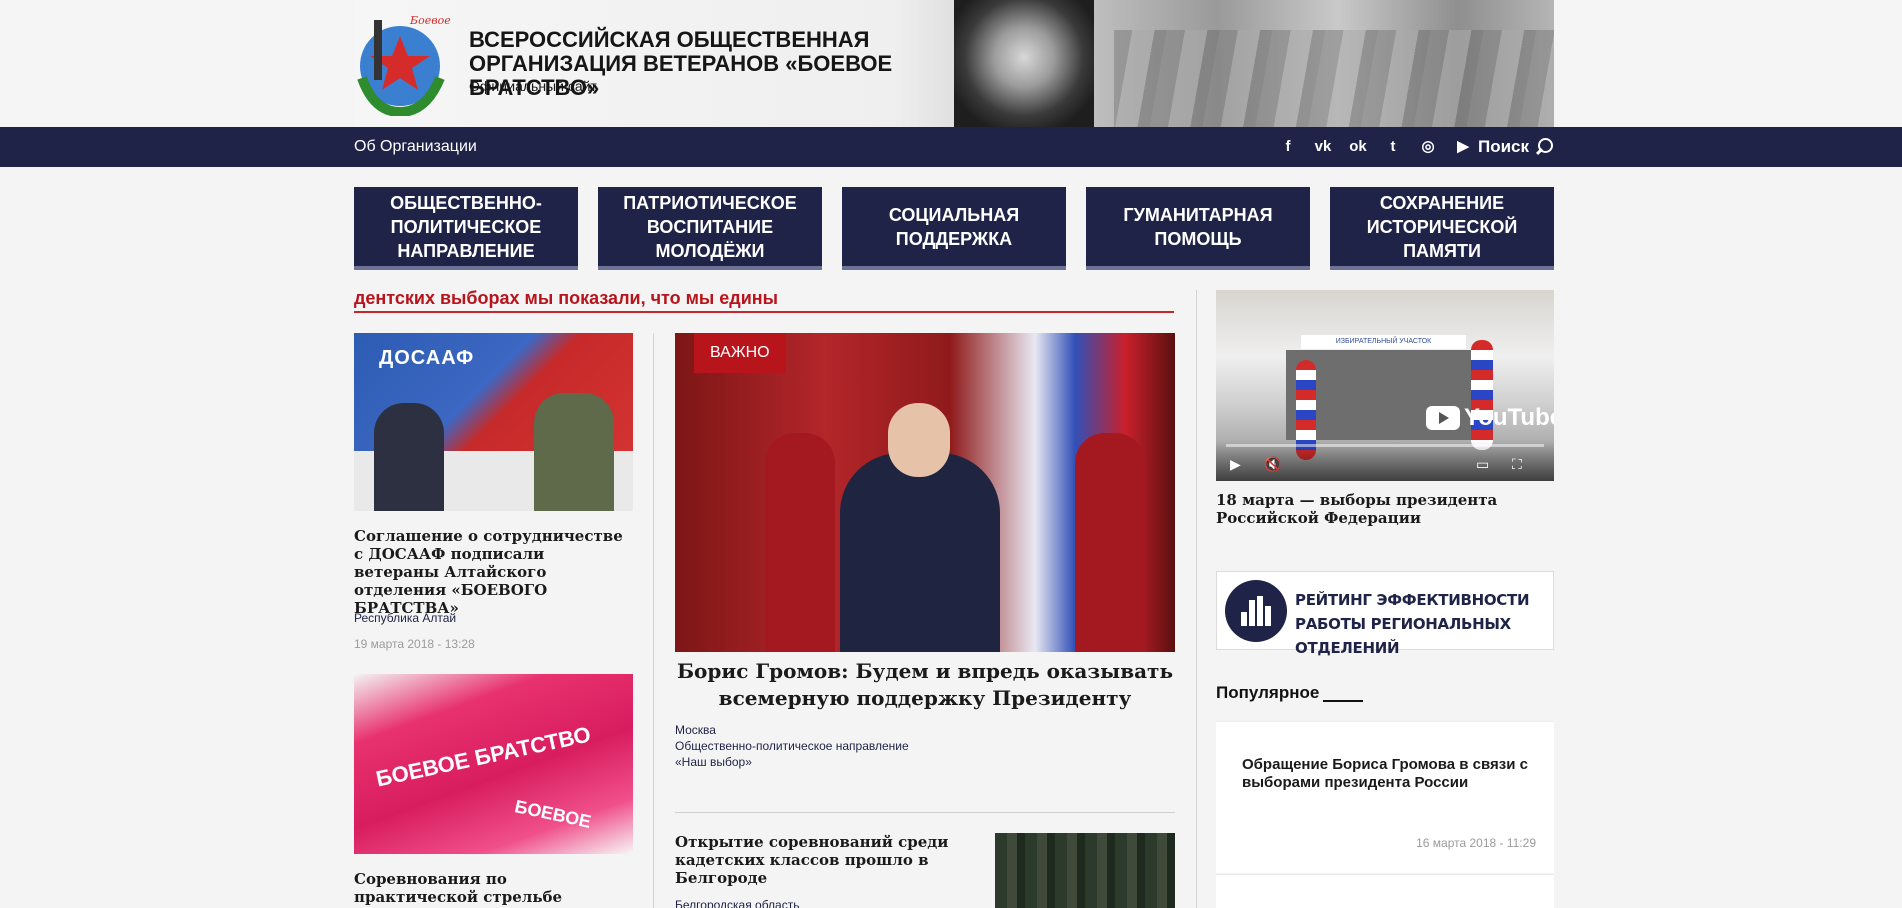  I want to click on search-label: Поиск, so click(1504, 146).